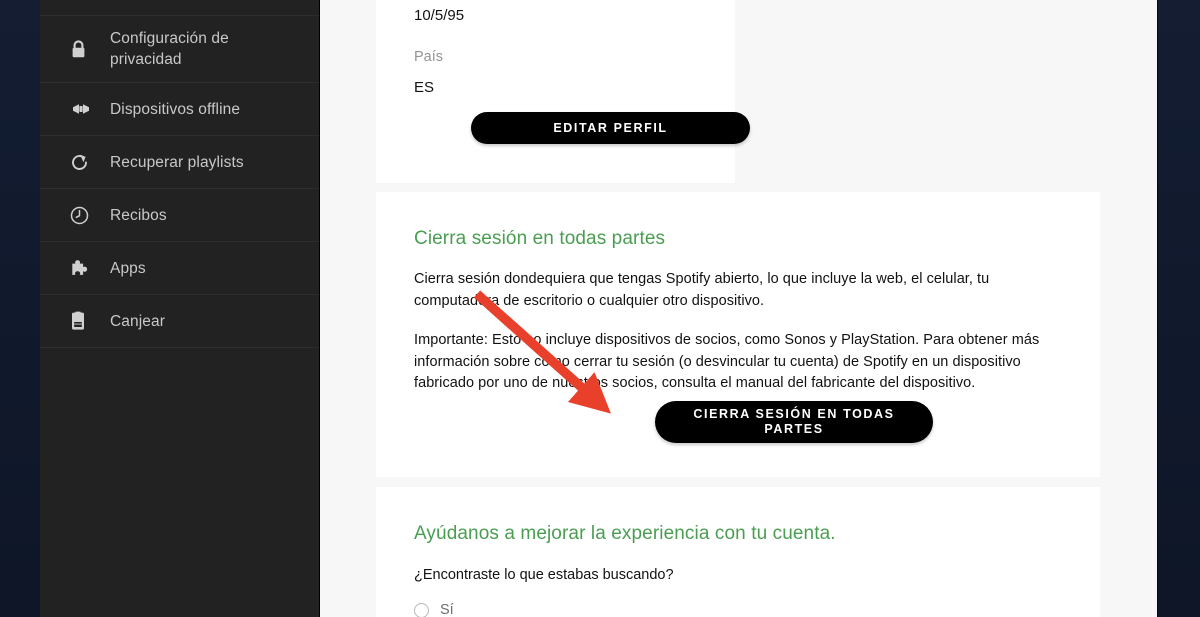 This screenshot has width=1200, height=617. Describe the element at coordinates (563, 91) in the screenshot. I see `profile-card: 10/5/95 País ES EDITAR PERFIL` at that location.